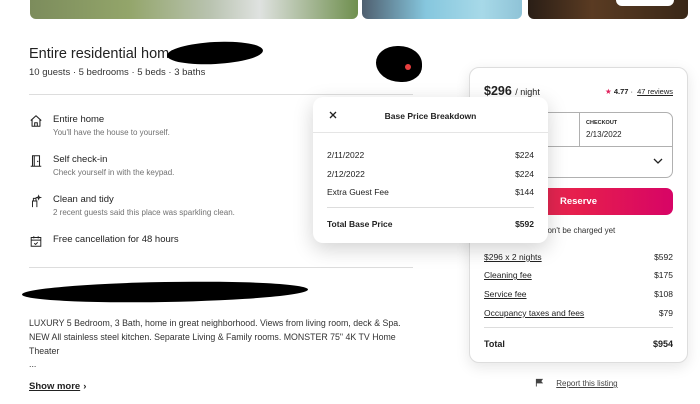  Describe the element at coordinates (79, 119) in the screenshot. I see `feature-title: Entire home` at that location.